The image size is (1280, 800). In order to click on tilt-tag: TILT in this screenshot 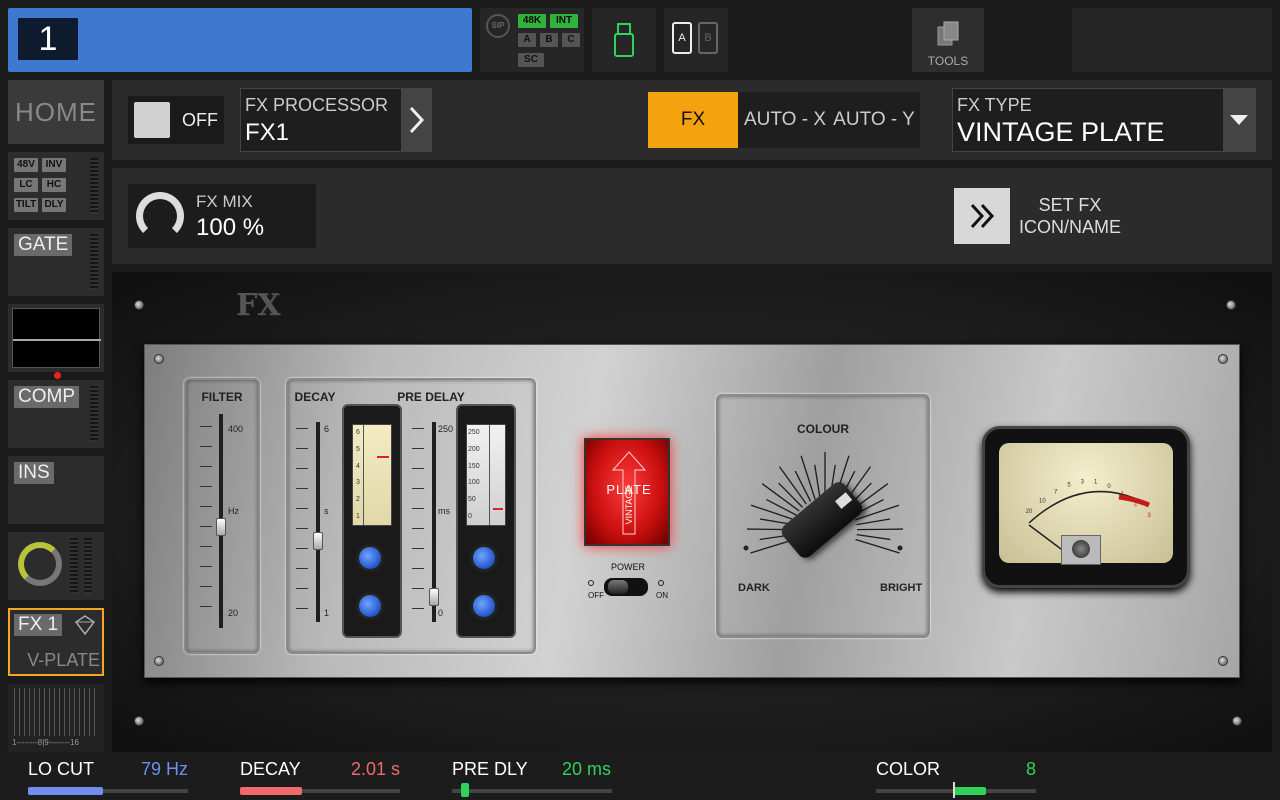, I will do `click(26, 205)`.